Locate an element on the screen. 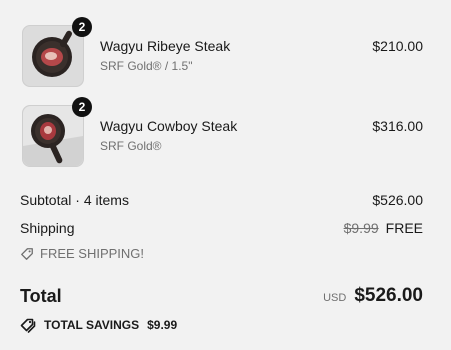  product-image-cowboy: 2 is located at coordinates (57, 132).